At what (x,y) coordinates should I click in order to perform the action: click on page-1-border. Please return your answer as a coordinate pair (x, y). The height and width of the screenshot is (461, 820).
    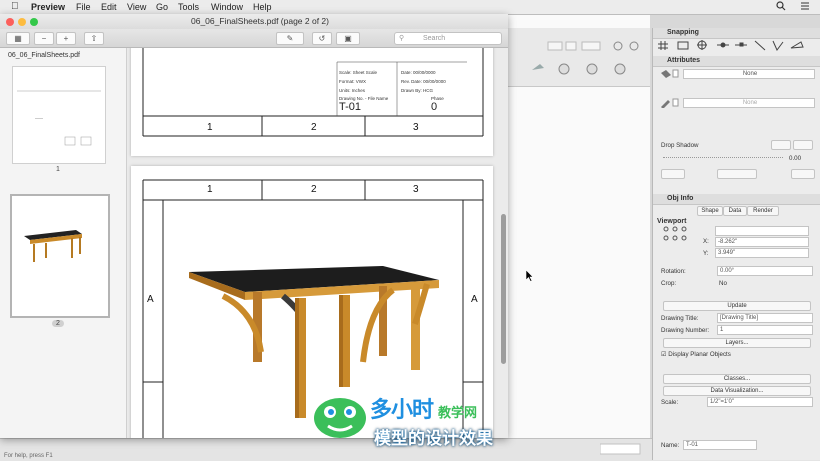
    Looking at the image, I should click on (313, 92).